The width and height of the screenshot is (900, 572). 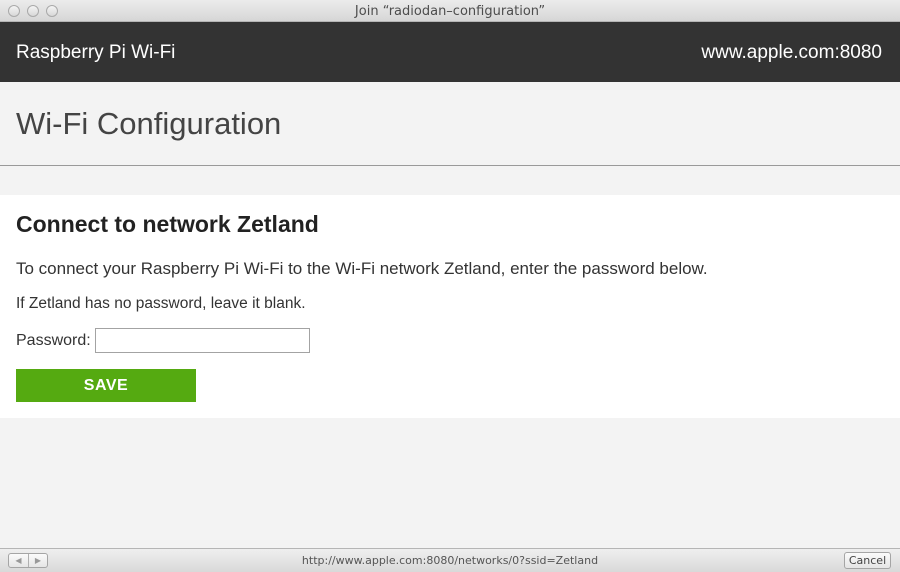 What do you see at coordinates (450, 52) in the screenshot?
I see `app-header: Raspberry Pi Wi-Fi www.apple.com:8080` at bounding box center [450, 52].